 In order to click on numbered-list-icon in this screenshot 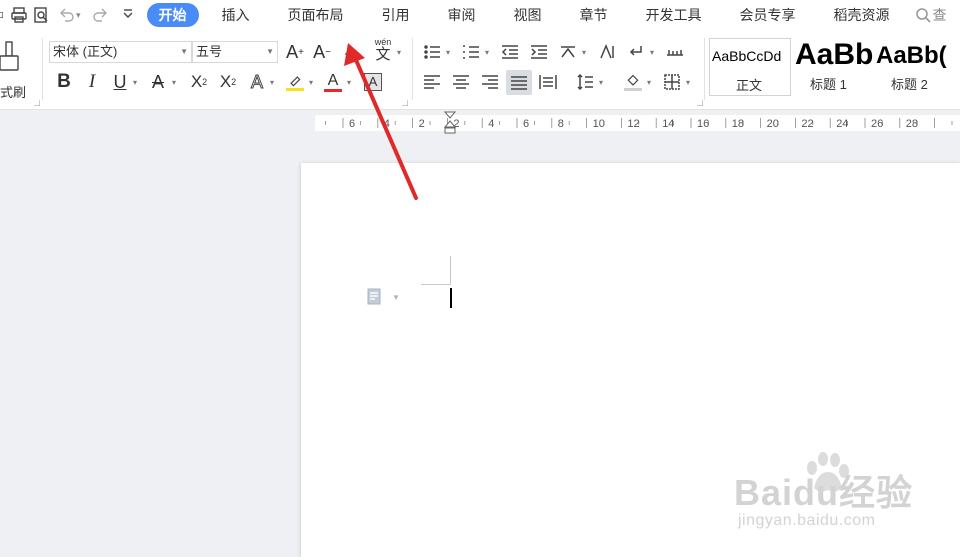, I will do `click(471, 52)`.